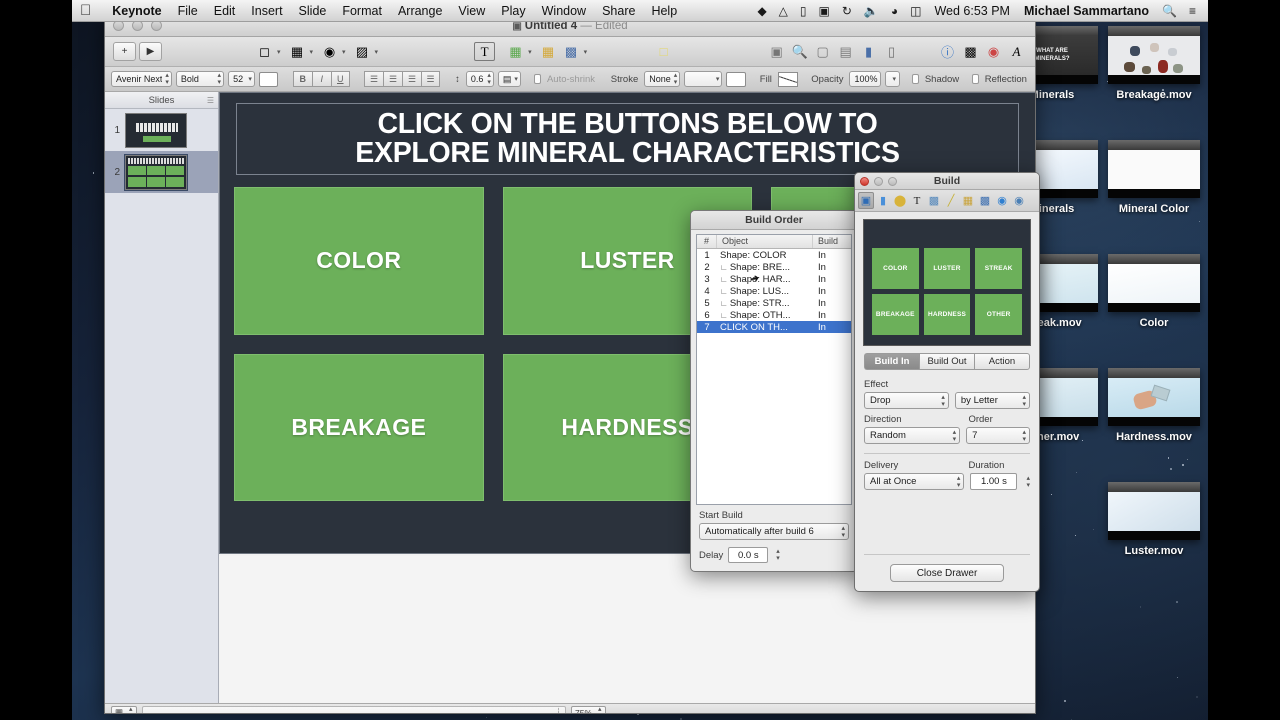 Image resolution: width=1280 pixels, height=720 pixels. Describe the element at coordinates (321, 79) in the screenshot. I see `italic-button: I` at that location.